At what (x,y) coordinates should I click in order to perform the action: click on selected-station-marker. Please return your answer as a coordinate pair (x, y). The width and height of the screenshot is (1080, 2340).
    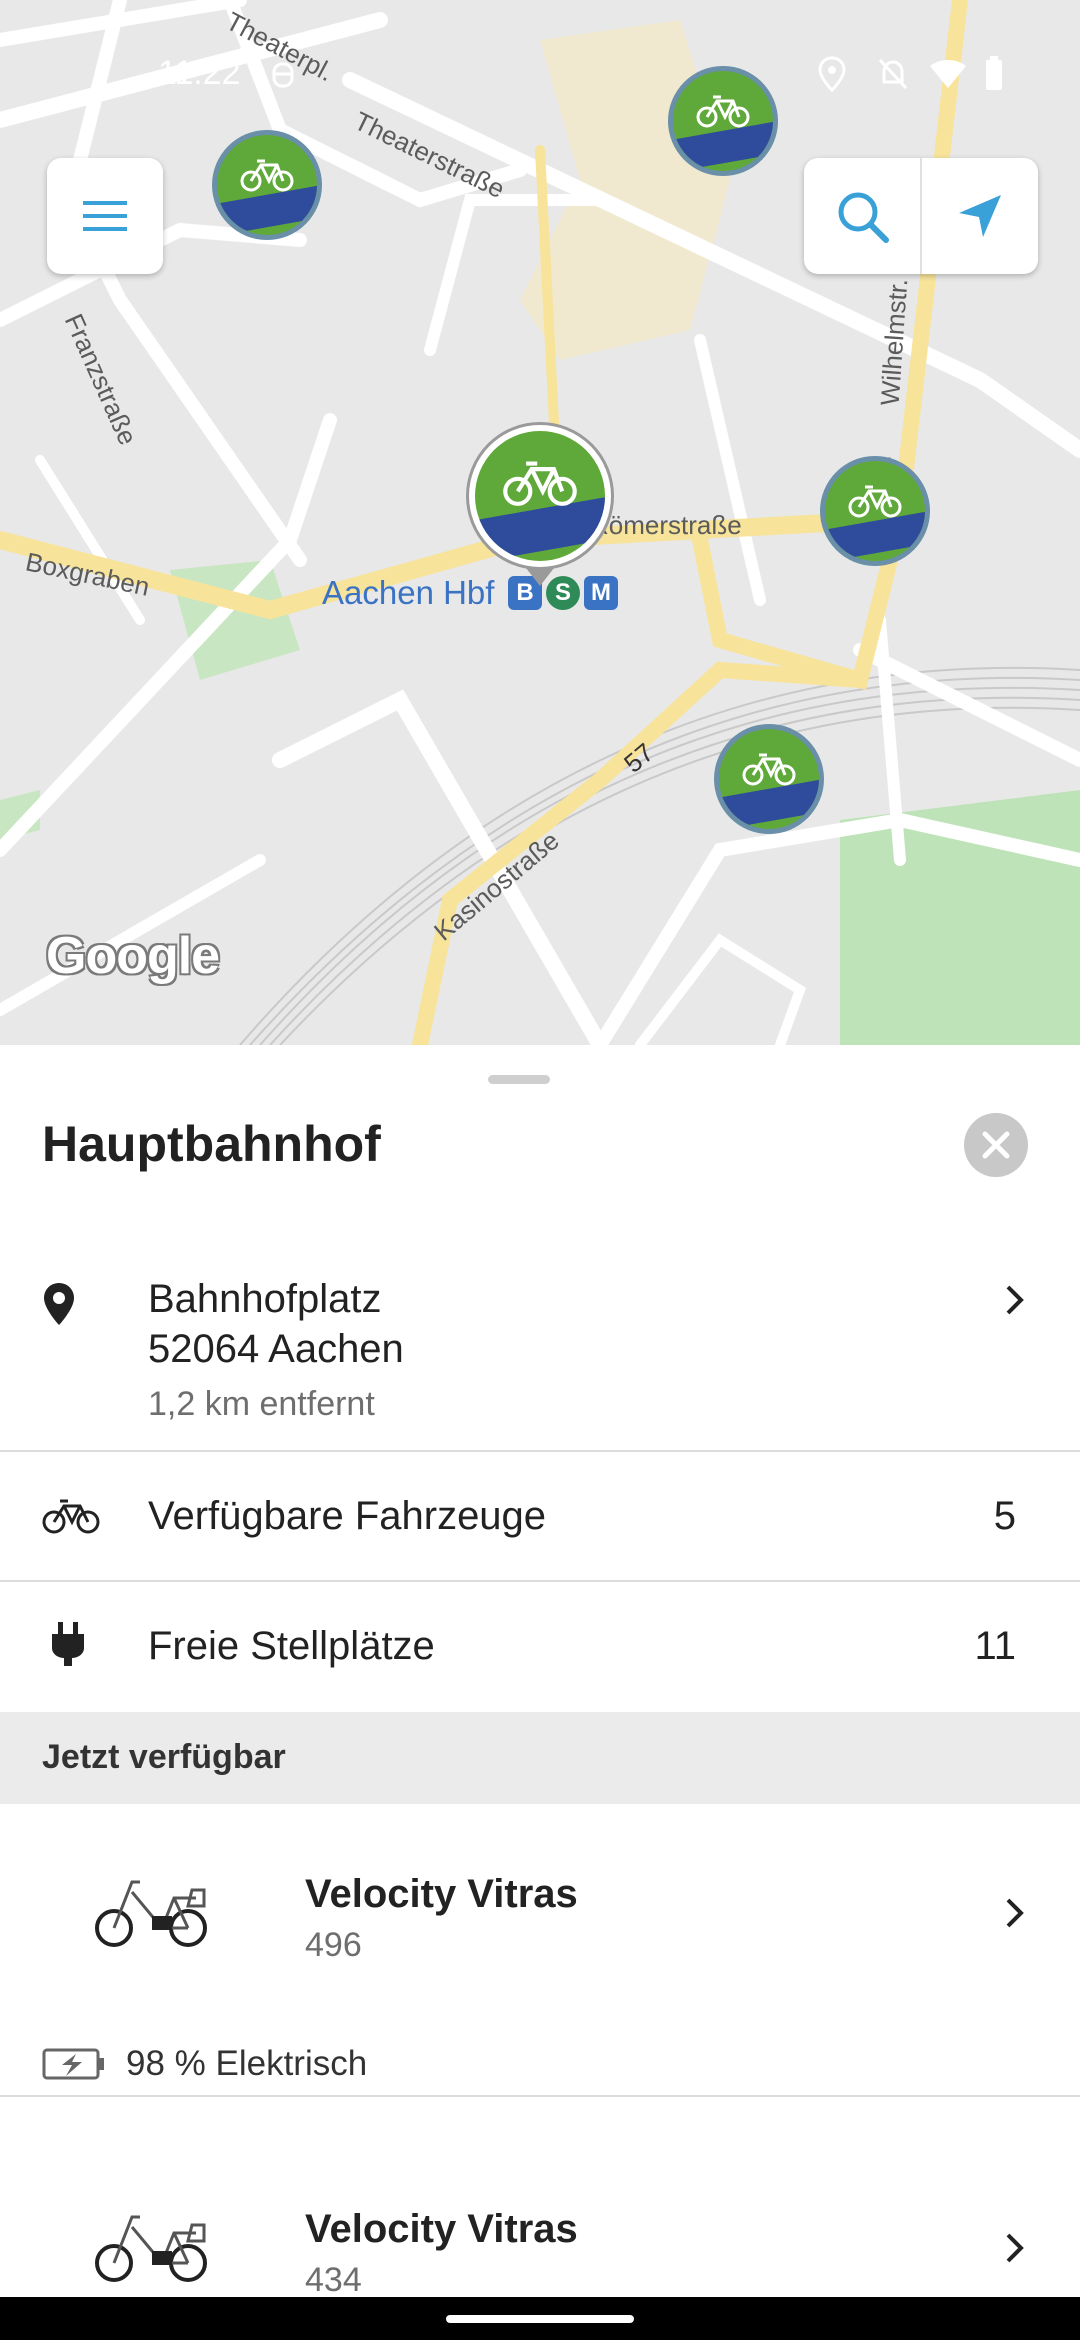
    Looking at the image, I should click on (540, 496).